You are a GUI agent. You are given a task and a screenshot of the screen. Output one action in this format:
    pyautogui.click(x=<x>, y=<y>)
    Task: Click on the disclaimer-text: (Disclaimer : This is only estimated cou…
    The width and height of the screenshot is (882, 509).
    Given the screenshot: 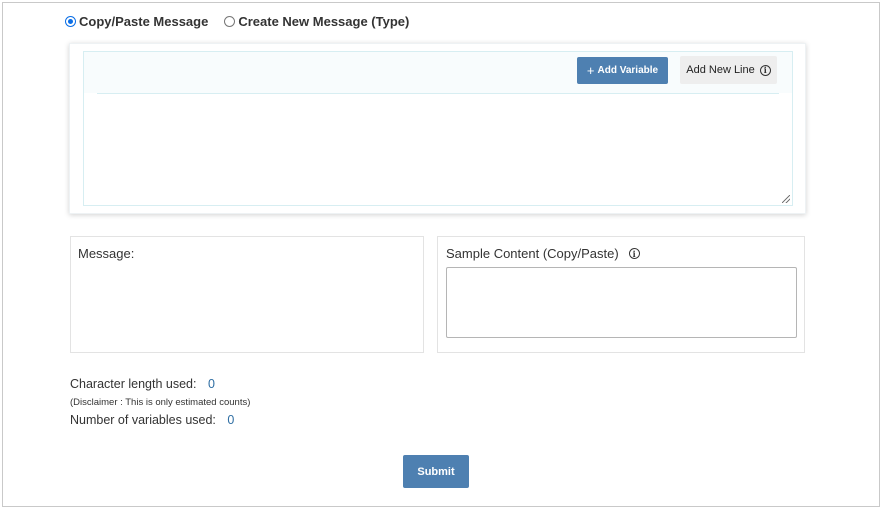 What is the action you would take?
    pyautogui.click(x=160, y=402)
    